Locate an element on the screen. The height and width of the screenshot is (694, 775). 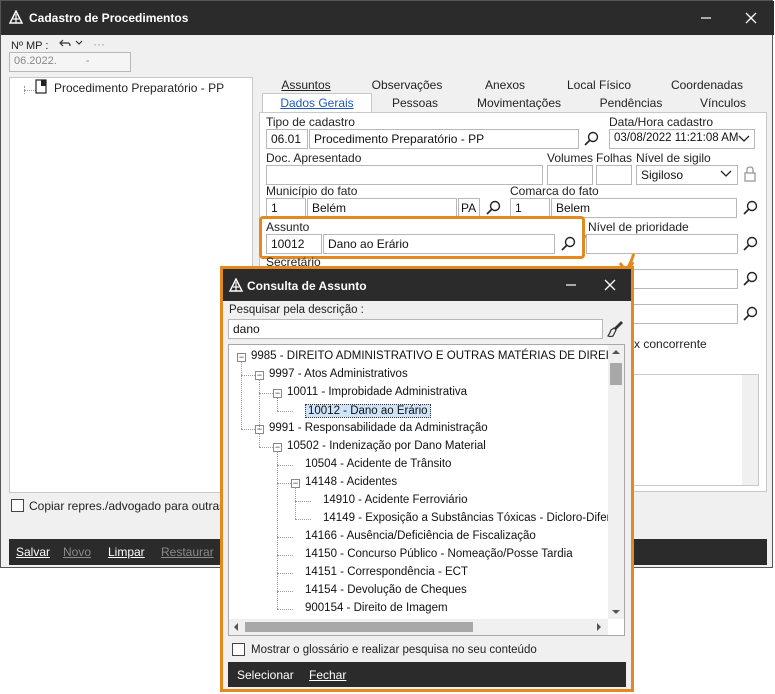
search-municipio-icon is located at coordinates (494, 208).